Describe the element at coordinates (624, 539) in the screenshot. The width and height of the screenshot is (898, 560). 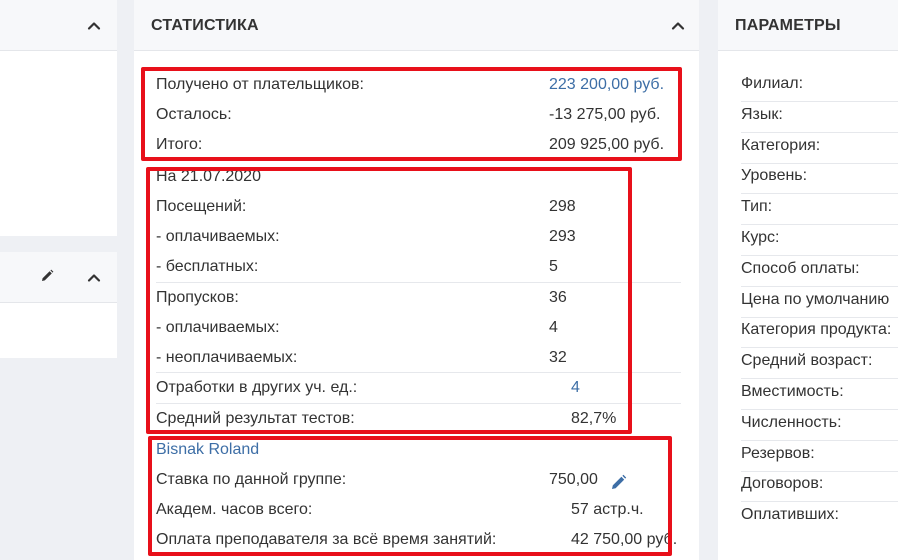
I see `row-value: 42 750,00 руб.` at that location.